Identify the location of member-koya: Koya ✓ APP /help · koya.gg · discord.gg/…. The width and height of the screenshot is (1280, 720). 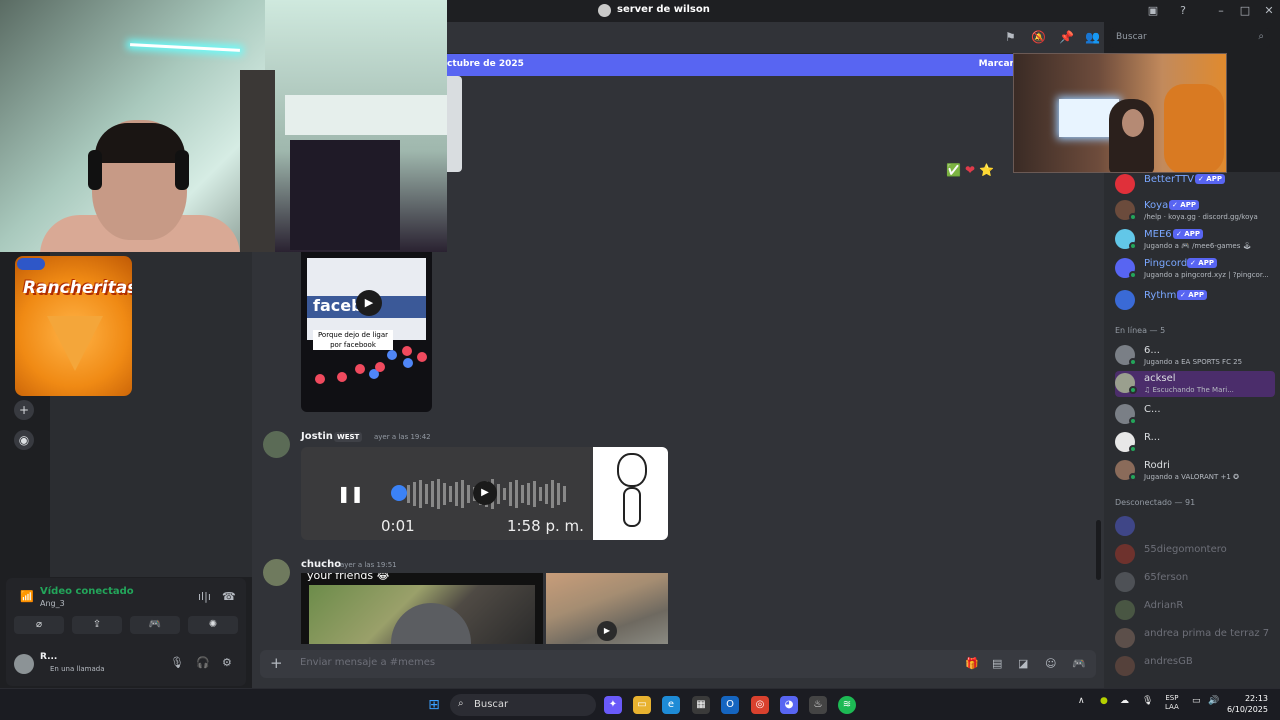
(1197, 211).